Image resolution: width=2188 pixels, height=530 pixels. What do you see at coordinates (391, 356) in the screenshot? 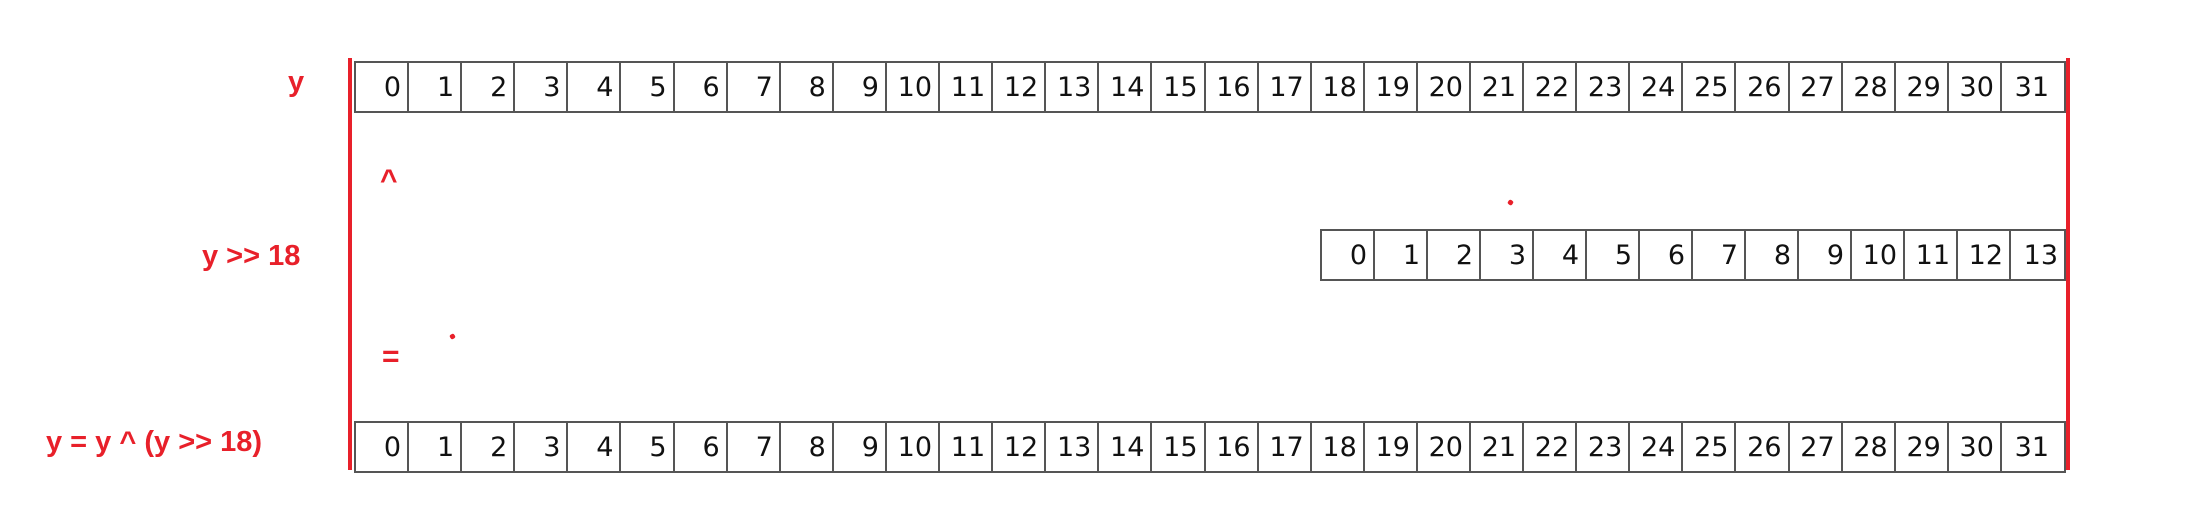
I see `equals-operator: =` at bounding box center [391, 356].